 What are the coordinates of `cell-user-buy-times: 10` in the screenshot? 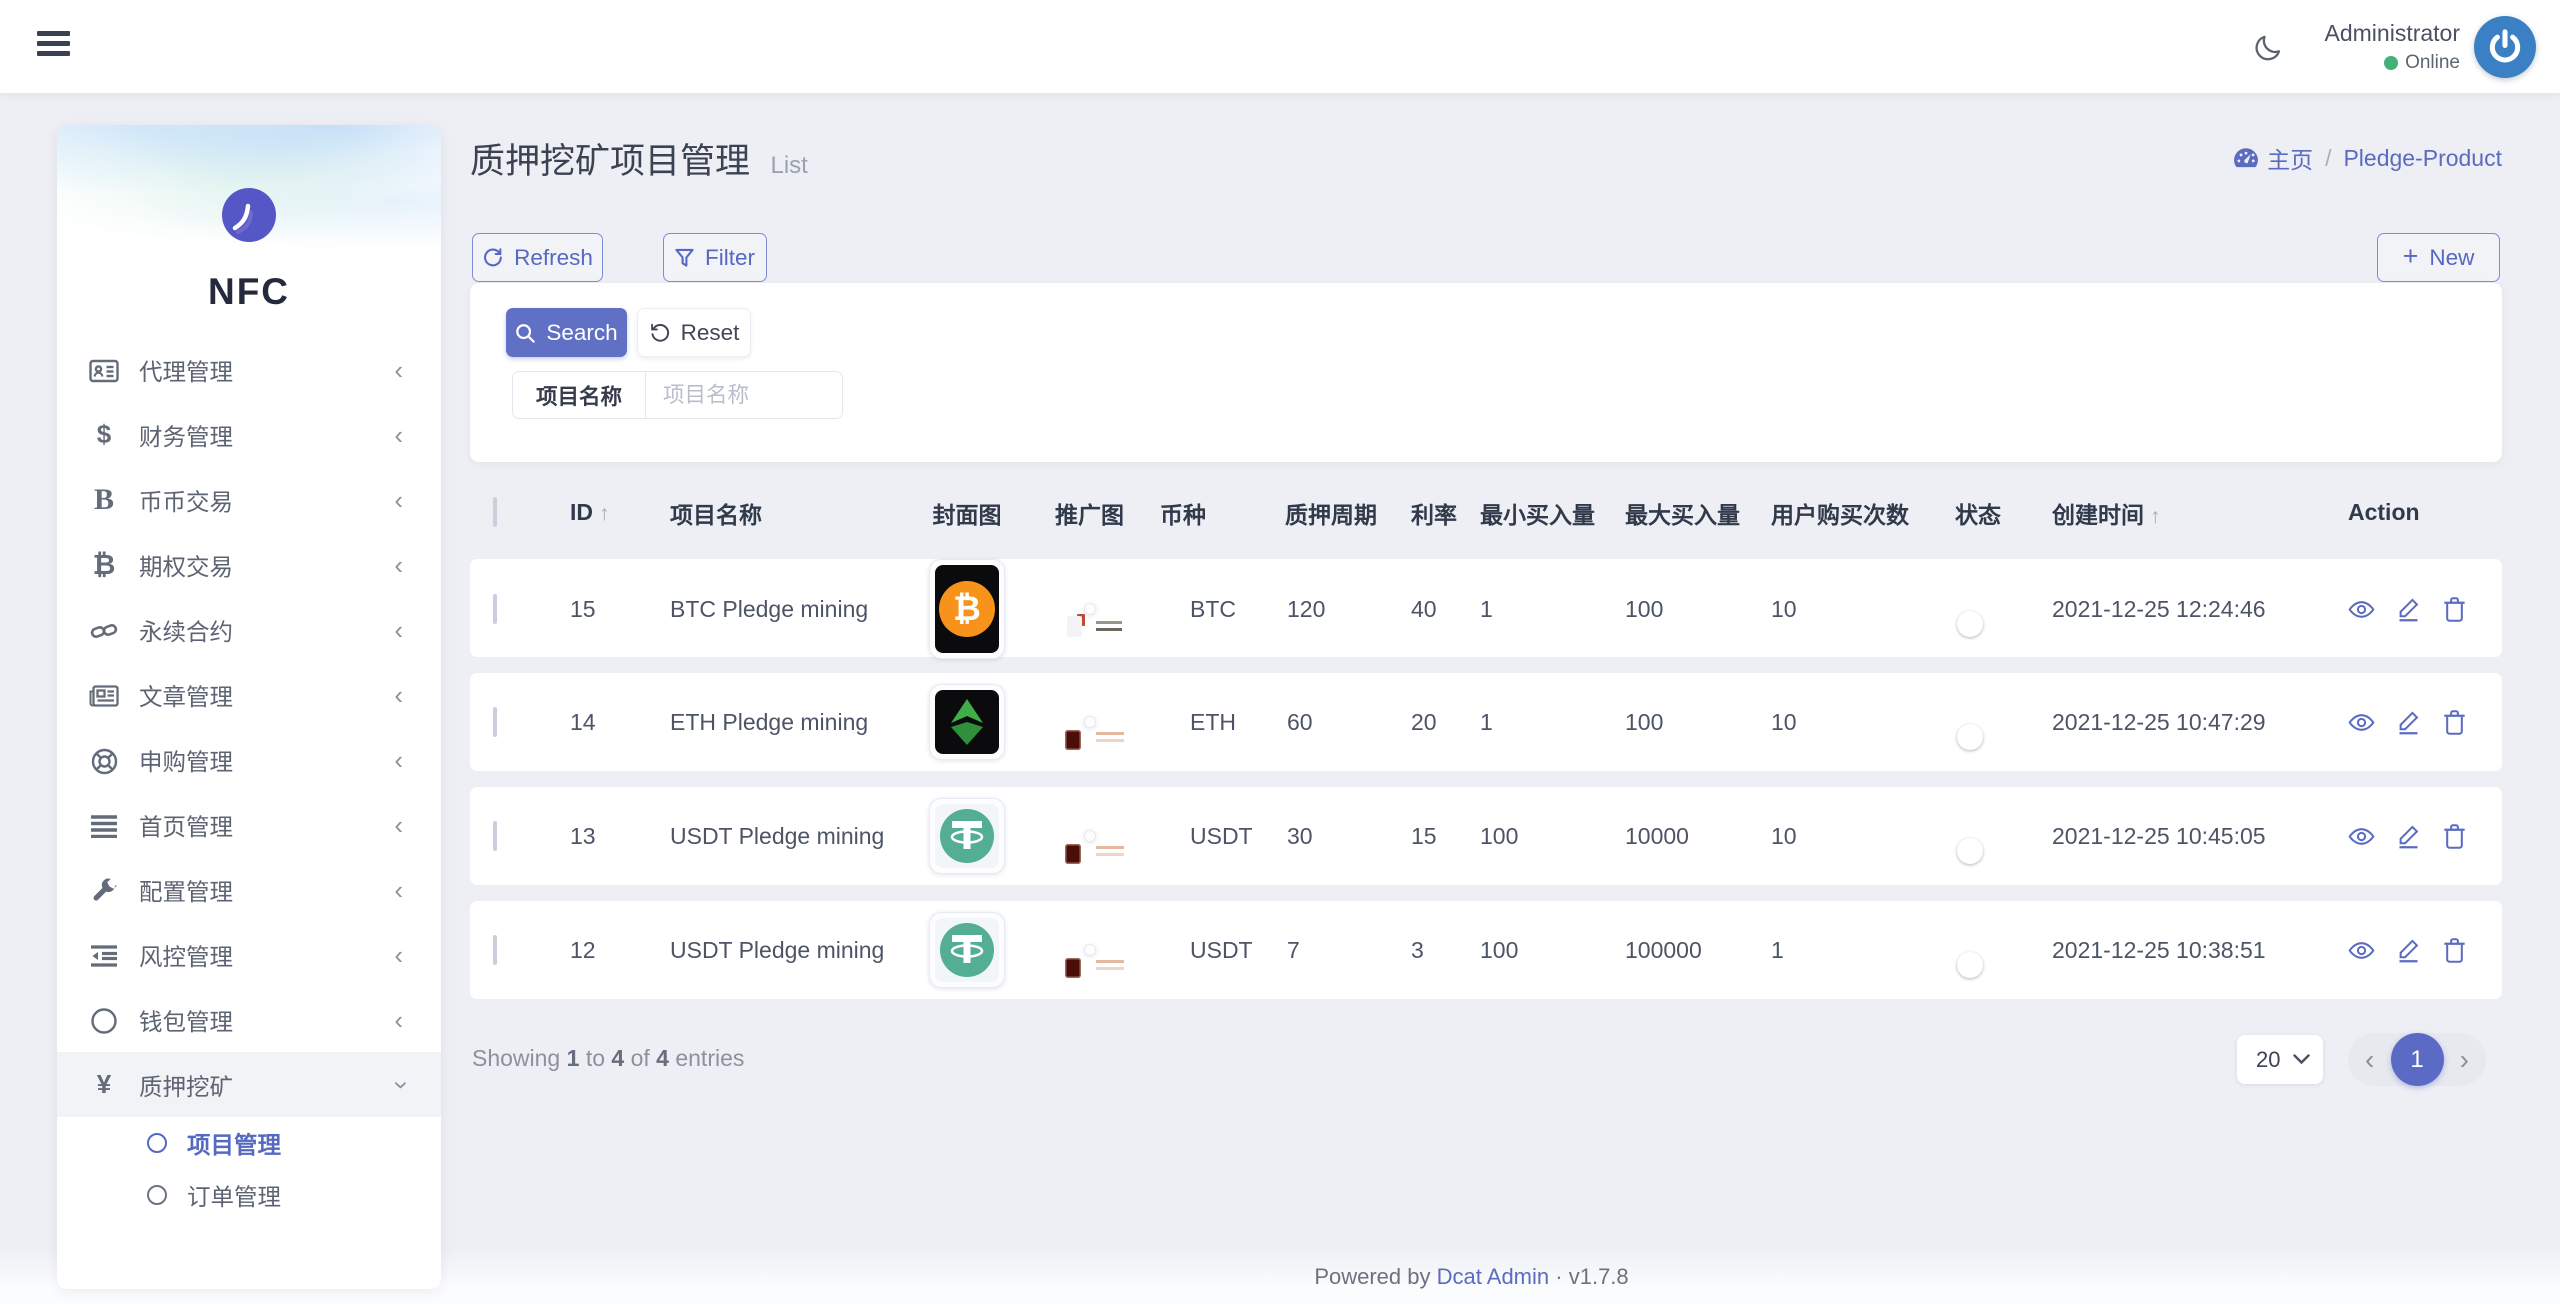 It's located at (1784, 608).